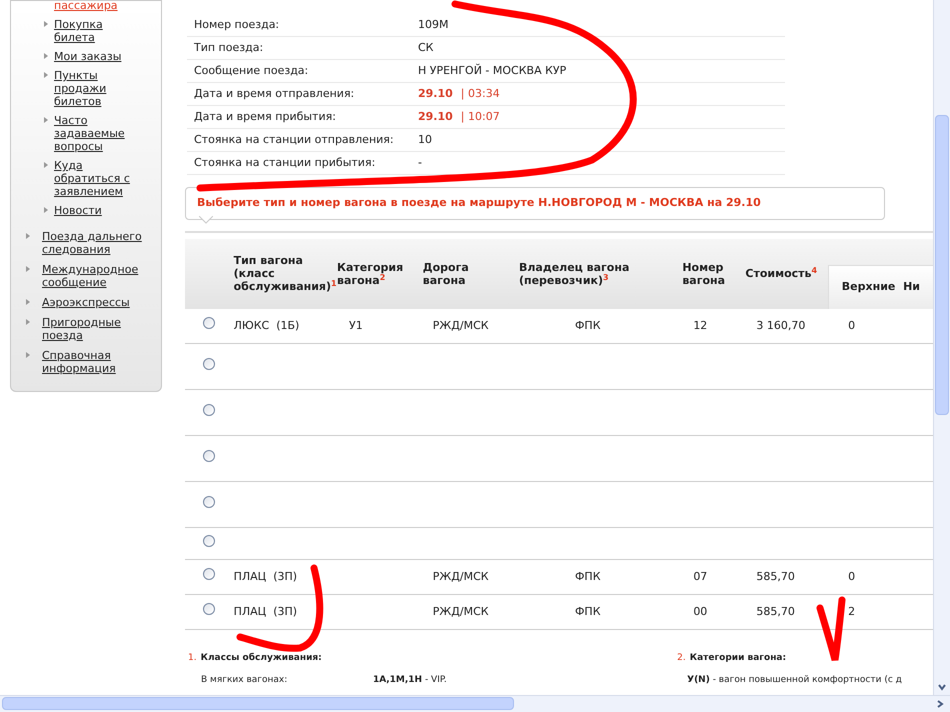 This screenshot has height=712, width=950. Describe the element at coordinates (284, 162) in the screenshot. I see `field-label: Стоянка на станции прибытия:` at that location.